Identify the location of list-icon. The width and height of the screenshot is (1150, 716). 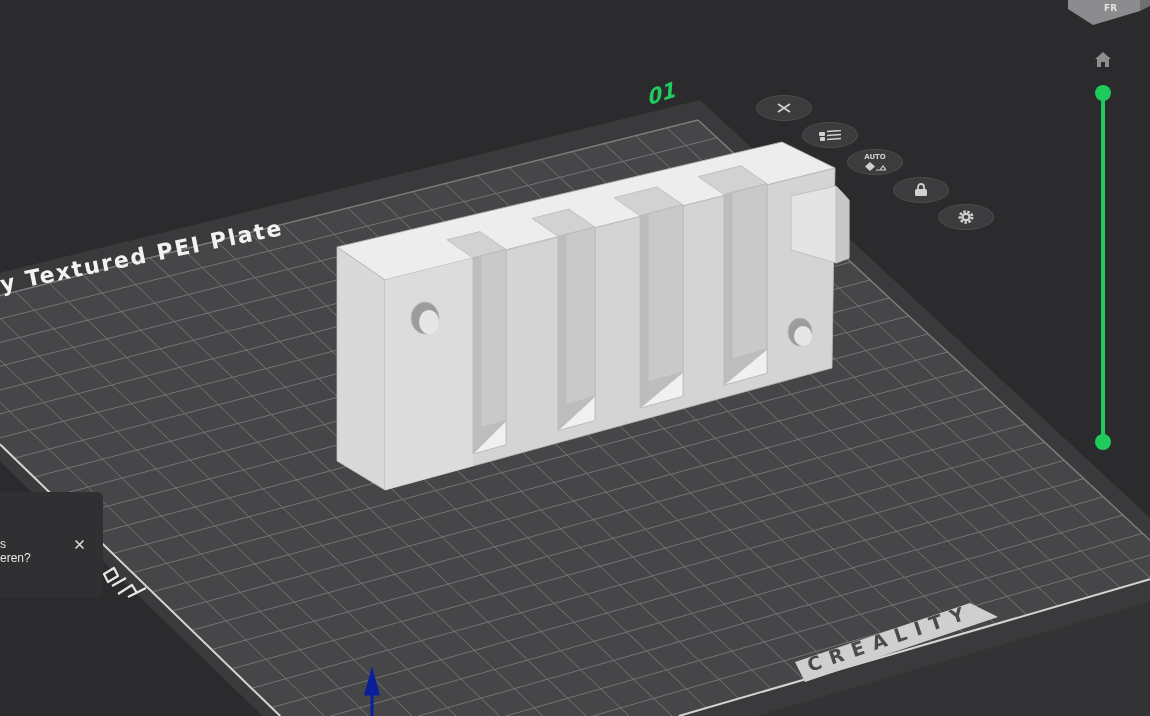
(829, 135).